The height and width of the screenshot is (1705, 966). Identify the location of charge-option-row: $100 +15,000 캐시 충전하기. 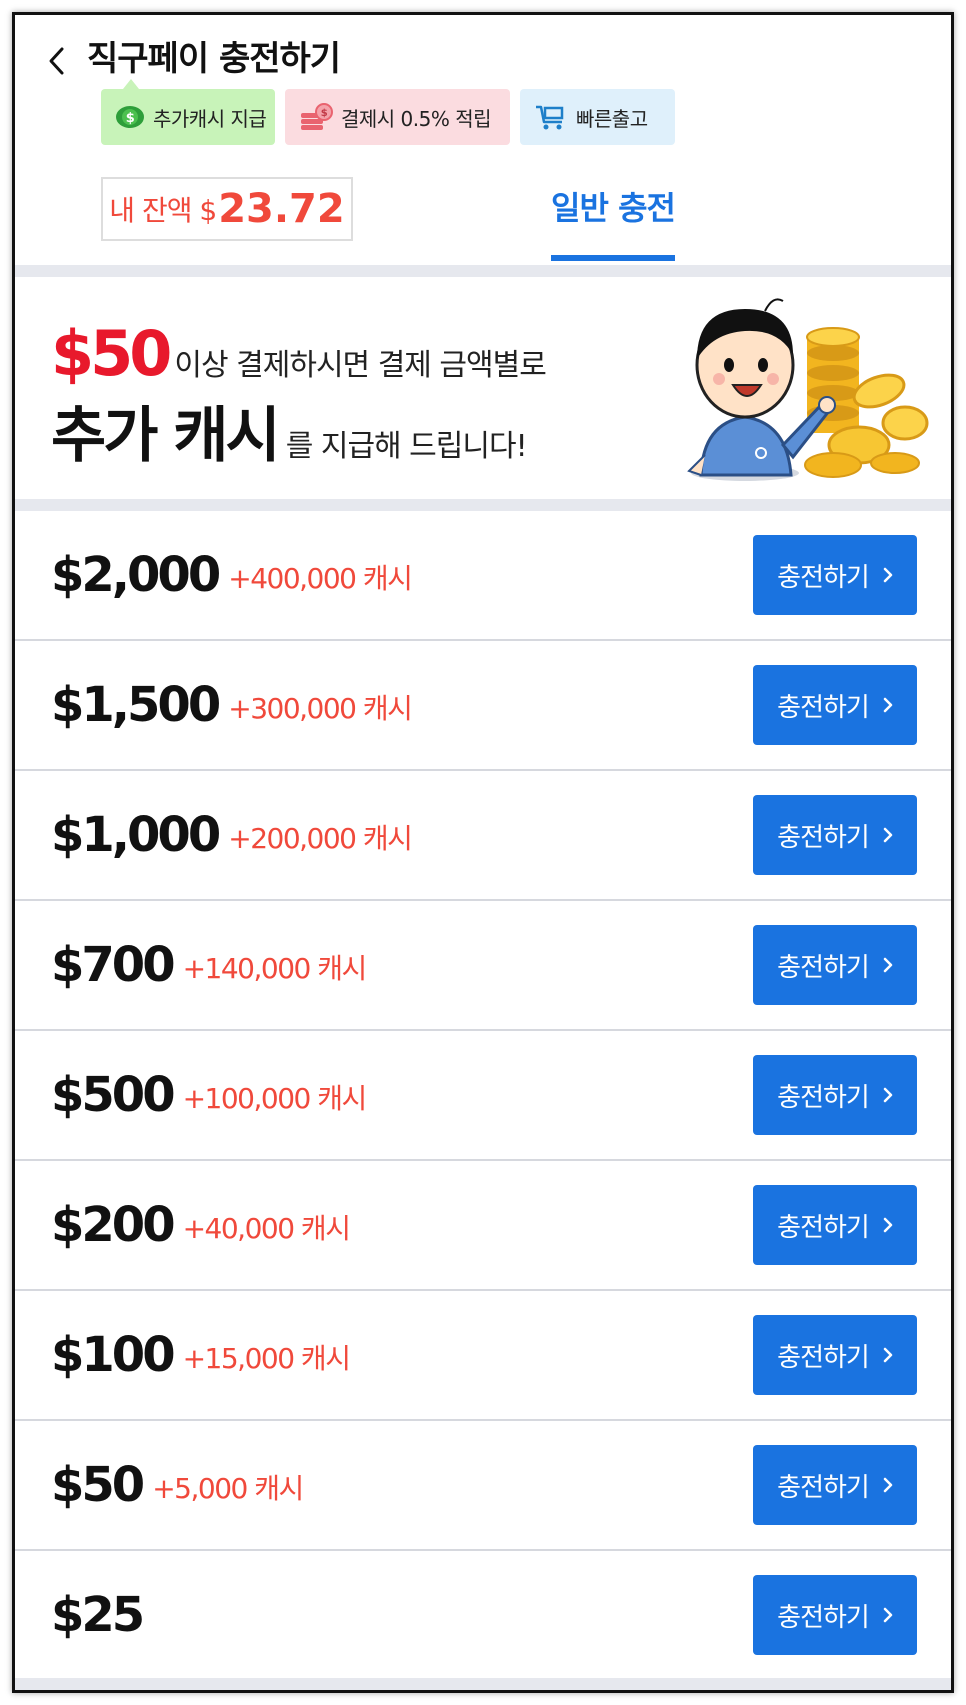
(483, 1356).